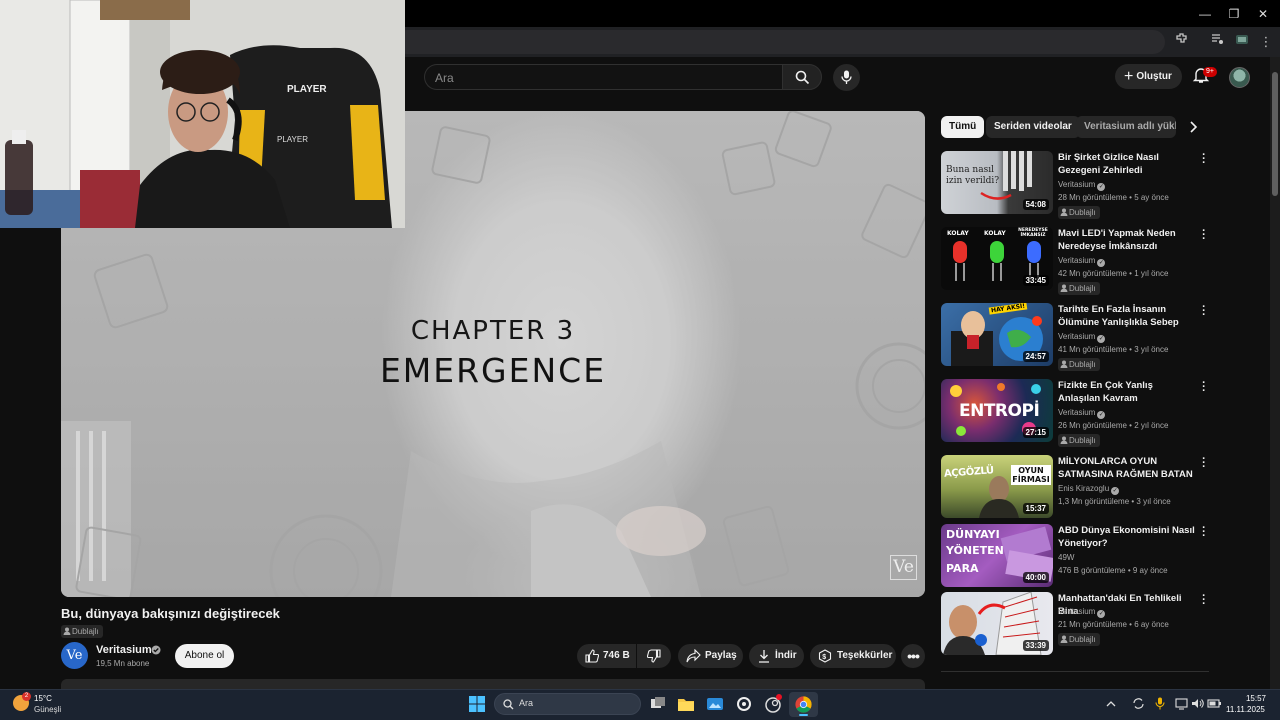 Image resolution: width=1280 pixels, height=720 pixels. Describe the element at coordinates (1234, 14) in the screenshot. I see `restore-icon: ❐` at that location.